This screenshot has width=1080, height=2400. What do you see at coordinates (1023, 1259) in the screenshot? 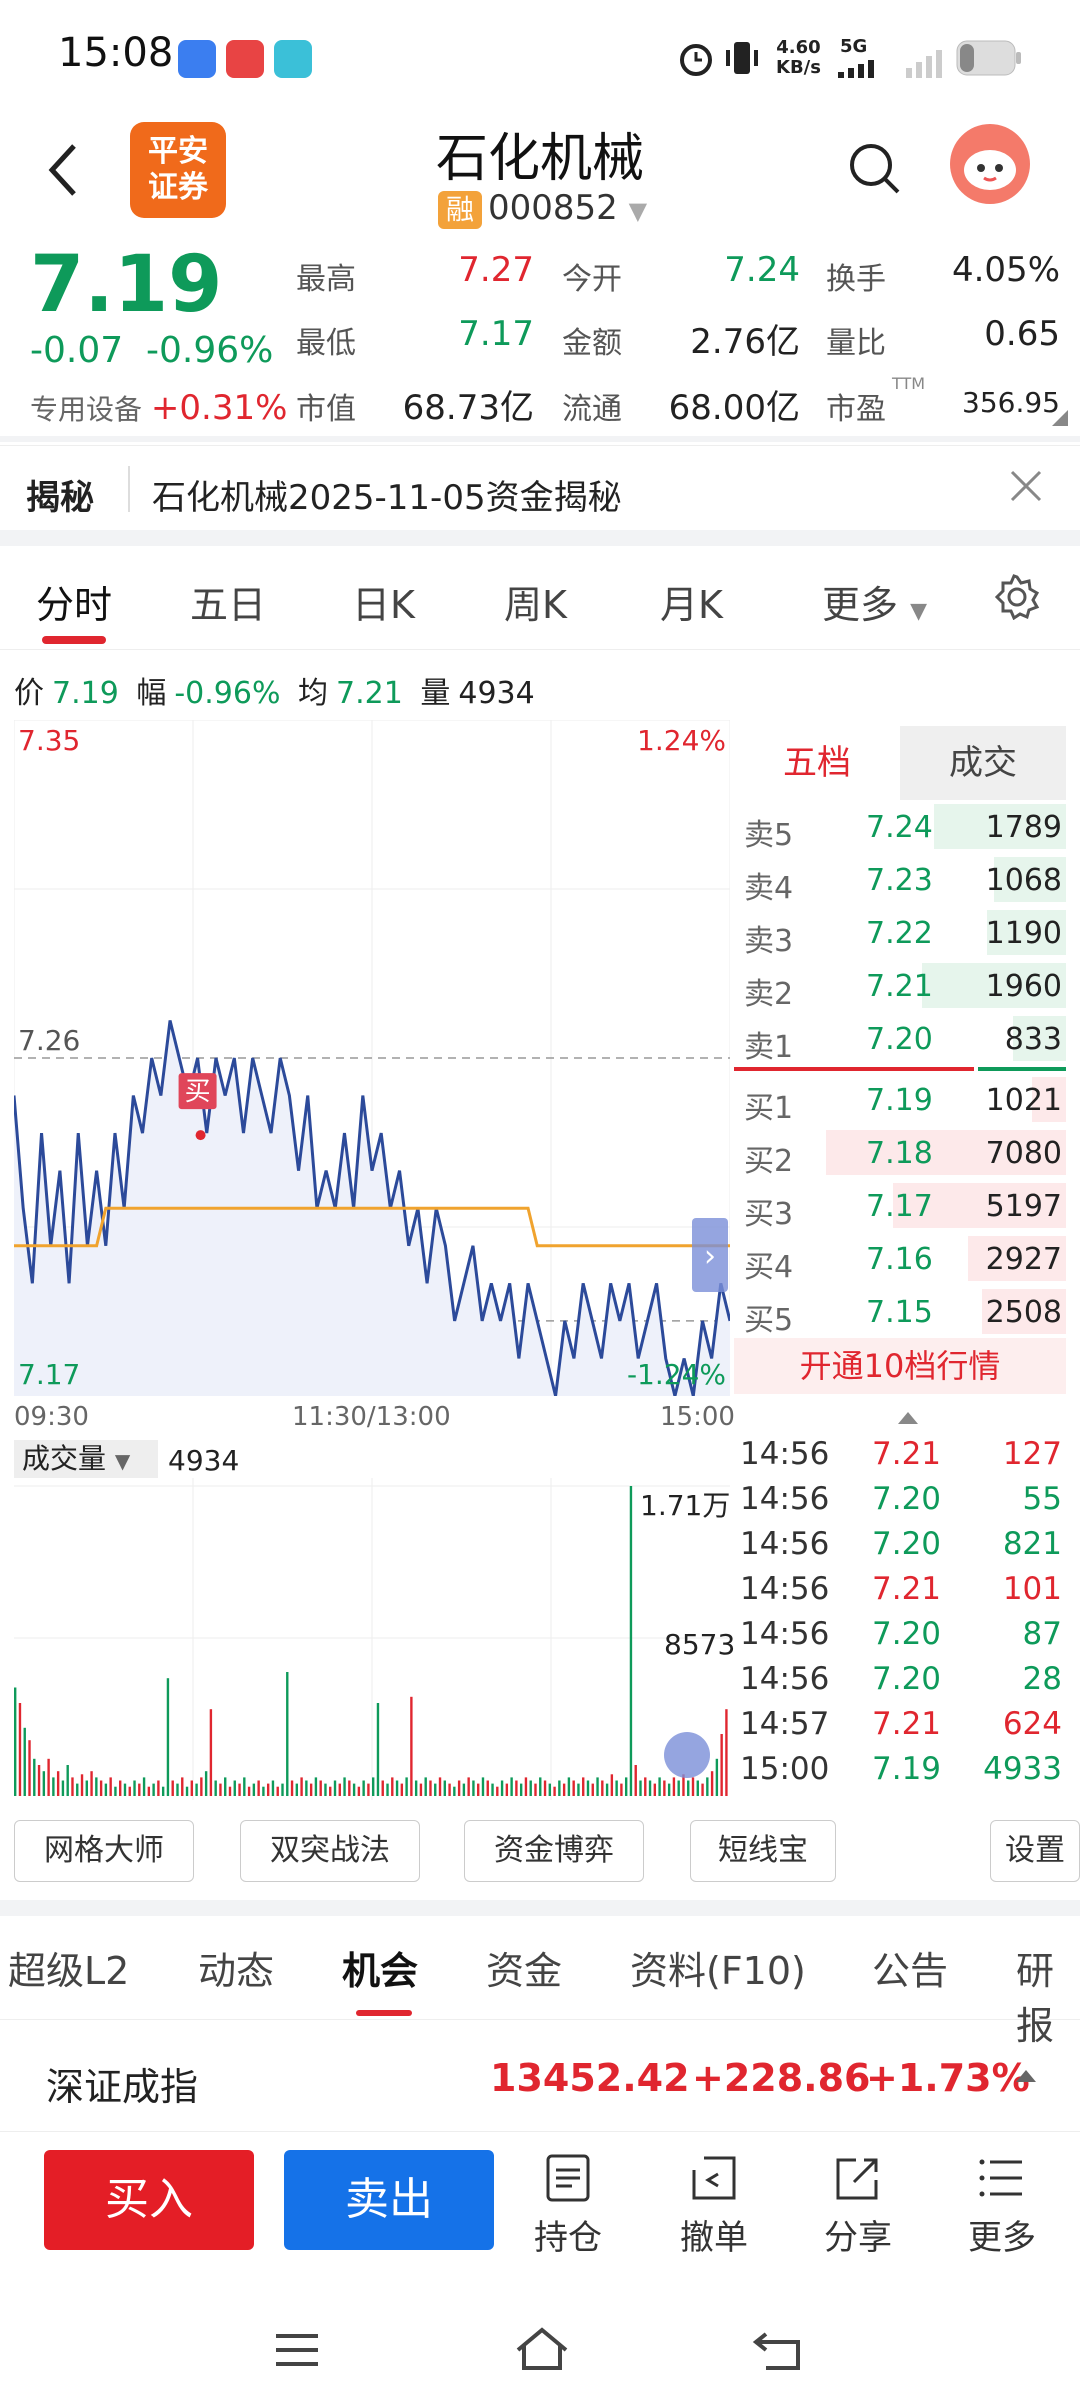
I see `level-volume: 2927` at bounding box center [1023, 1259].